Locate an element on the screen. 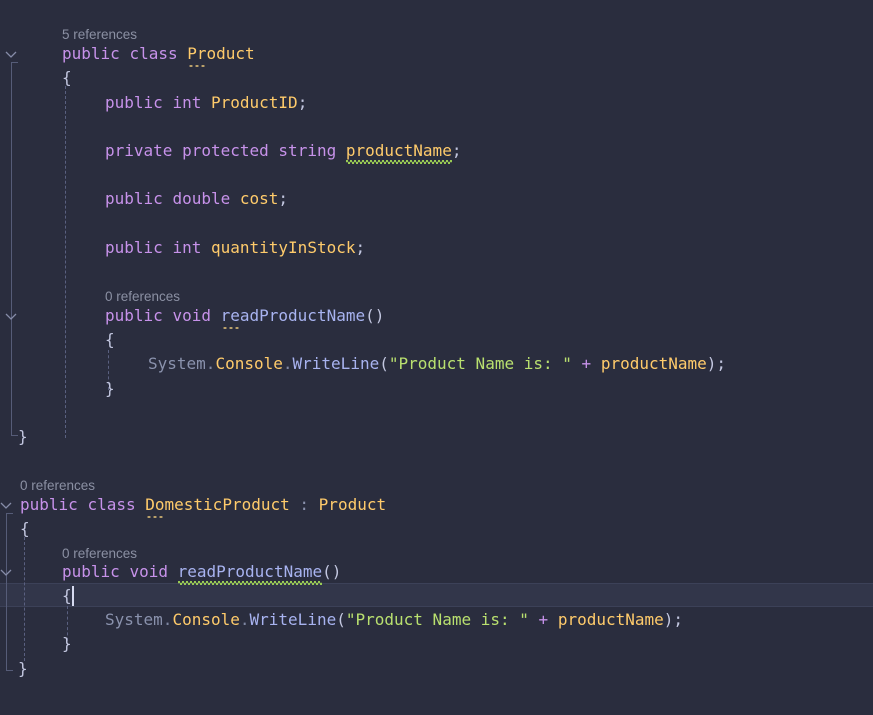  fold-chevron-read-product-name is located at coordinates (11, 316).